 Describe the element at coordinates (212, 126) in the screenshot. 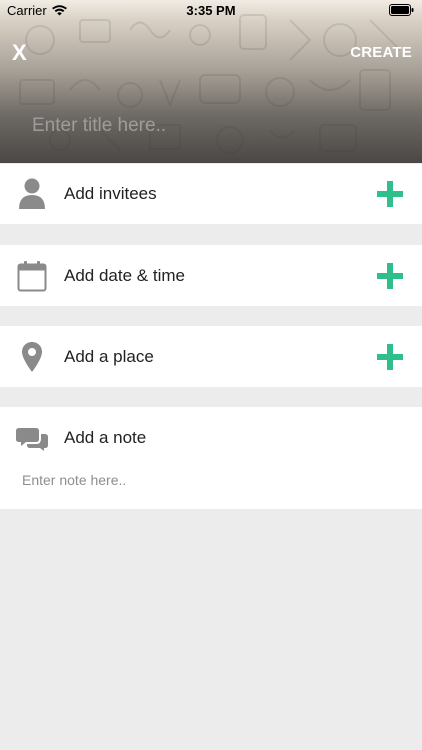

I see `title-input` at that location.